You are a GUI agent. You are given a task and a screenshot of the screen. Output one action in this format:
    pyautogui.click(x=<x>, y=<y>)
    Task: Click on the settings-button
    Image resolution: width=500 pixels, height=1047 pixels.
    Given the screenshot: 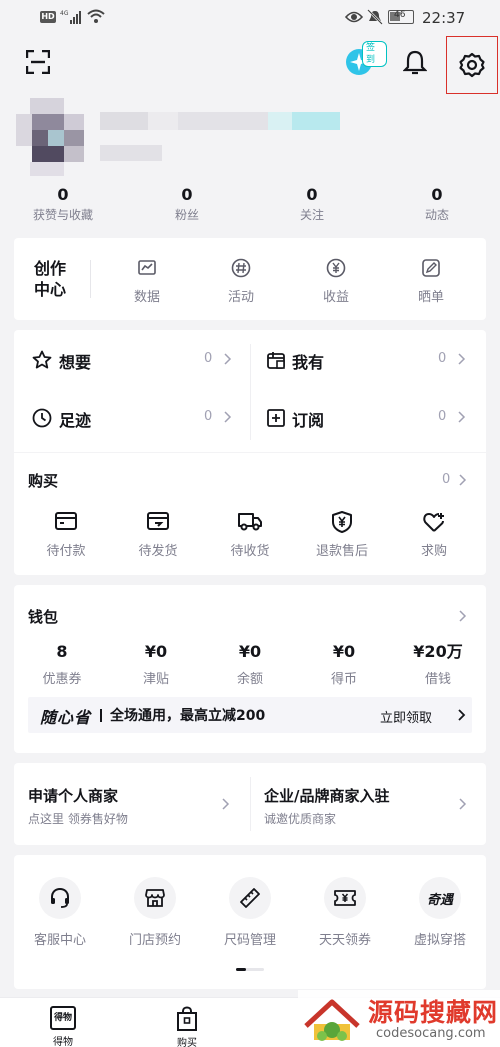 What is the action you would take?
    pyautogui.click(x=472, y=65)
    